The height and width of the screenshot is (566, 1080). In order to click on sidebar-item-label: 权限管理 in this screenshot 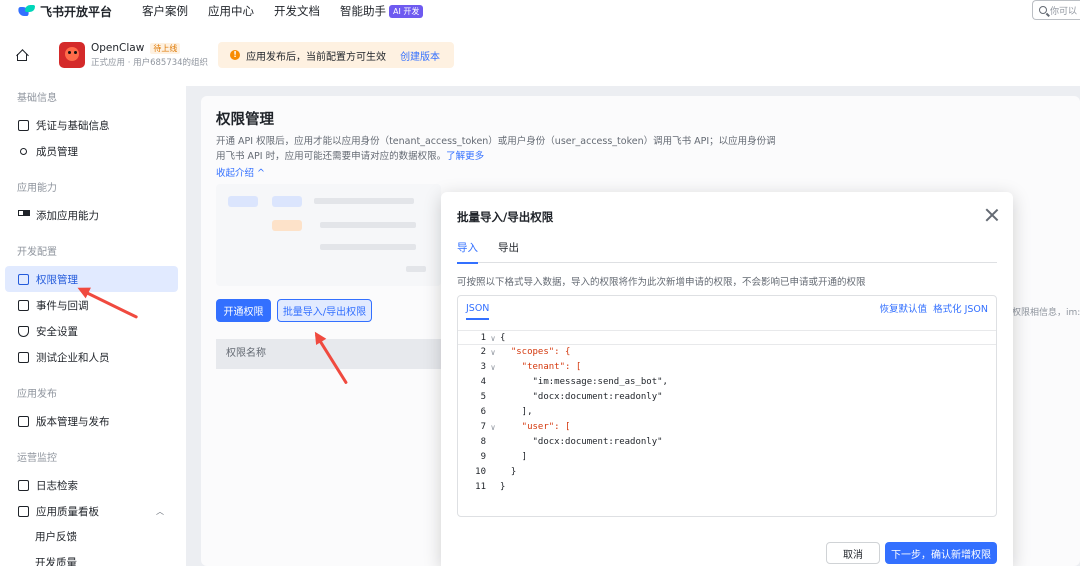, I will do `click(57, 279)`.